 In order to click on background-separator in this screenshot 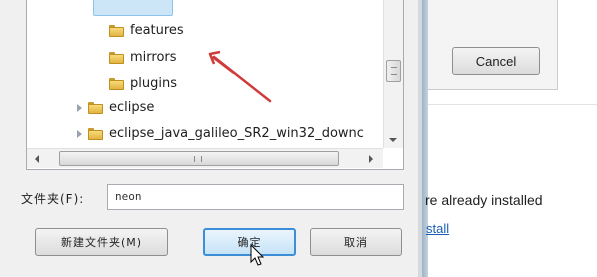, I will do `click(512, 104)`.